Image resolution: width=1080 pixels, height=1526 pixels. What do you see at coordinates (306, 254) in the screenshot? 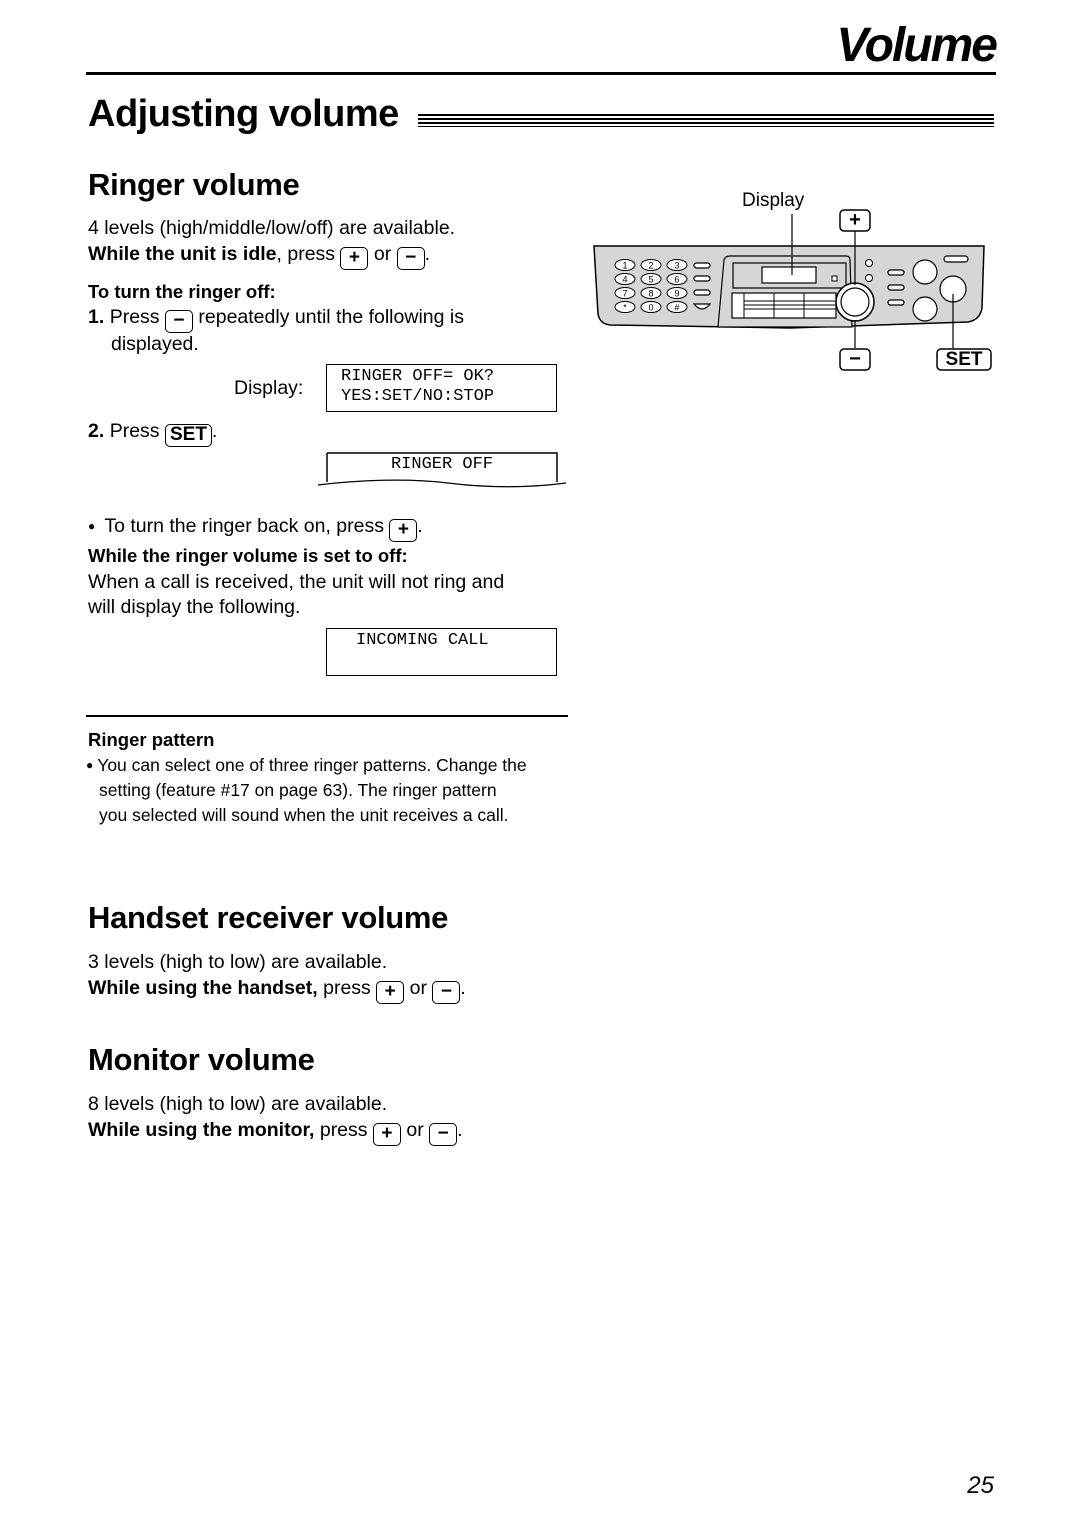
I see `press-text: , press` at bounding box center [306, 254].